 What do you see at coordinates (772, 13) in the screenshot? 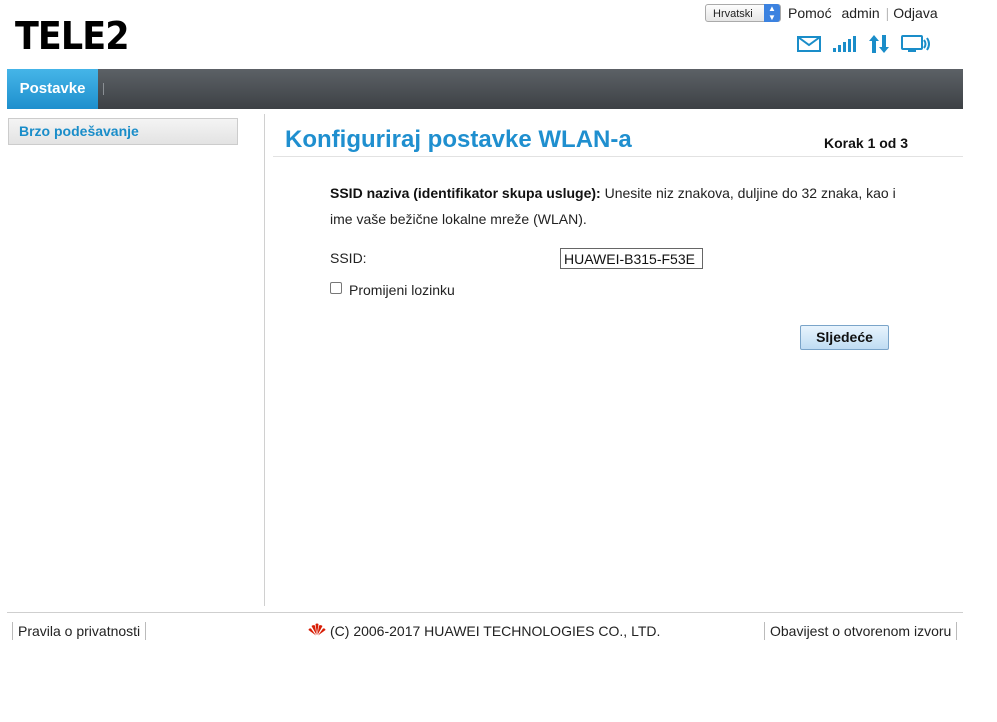
I see `select-arrows-icon: ▲ ▼` at bounding box center [772, 13].